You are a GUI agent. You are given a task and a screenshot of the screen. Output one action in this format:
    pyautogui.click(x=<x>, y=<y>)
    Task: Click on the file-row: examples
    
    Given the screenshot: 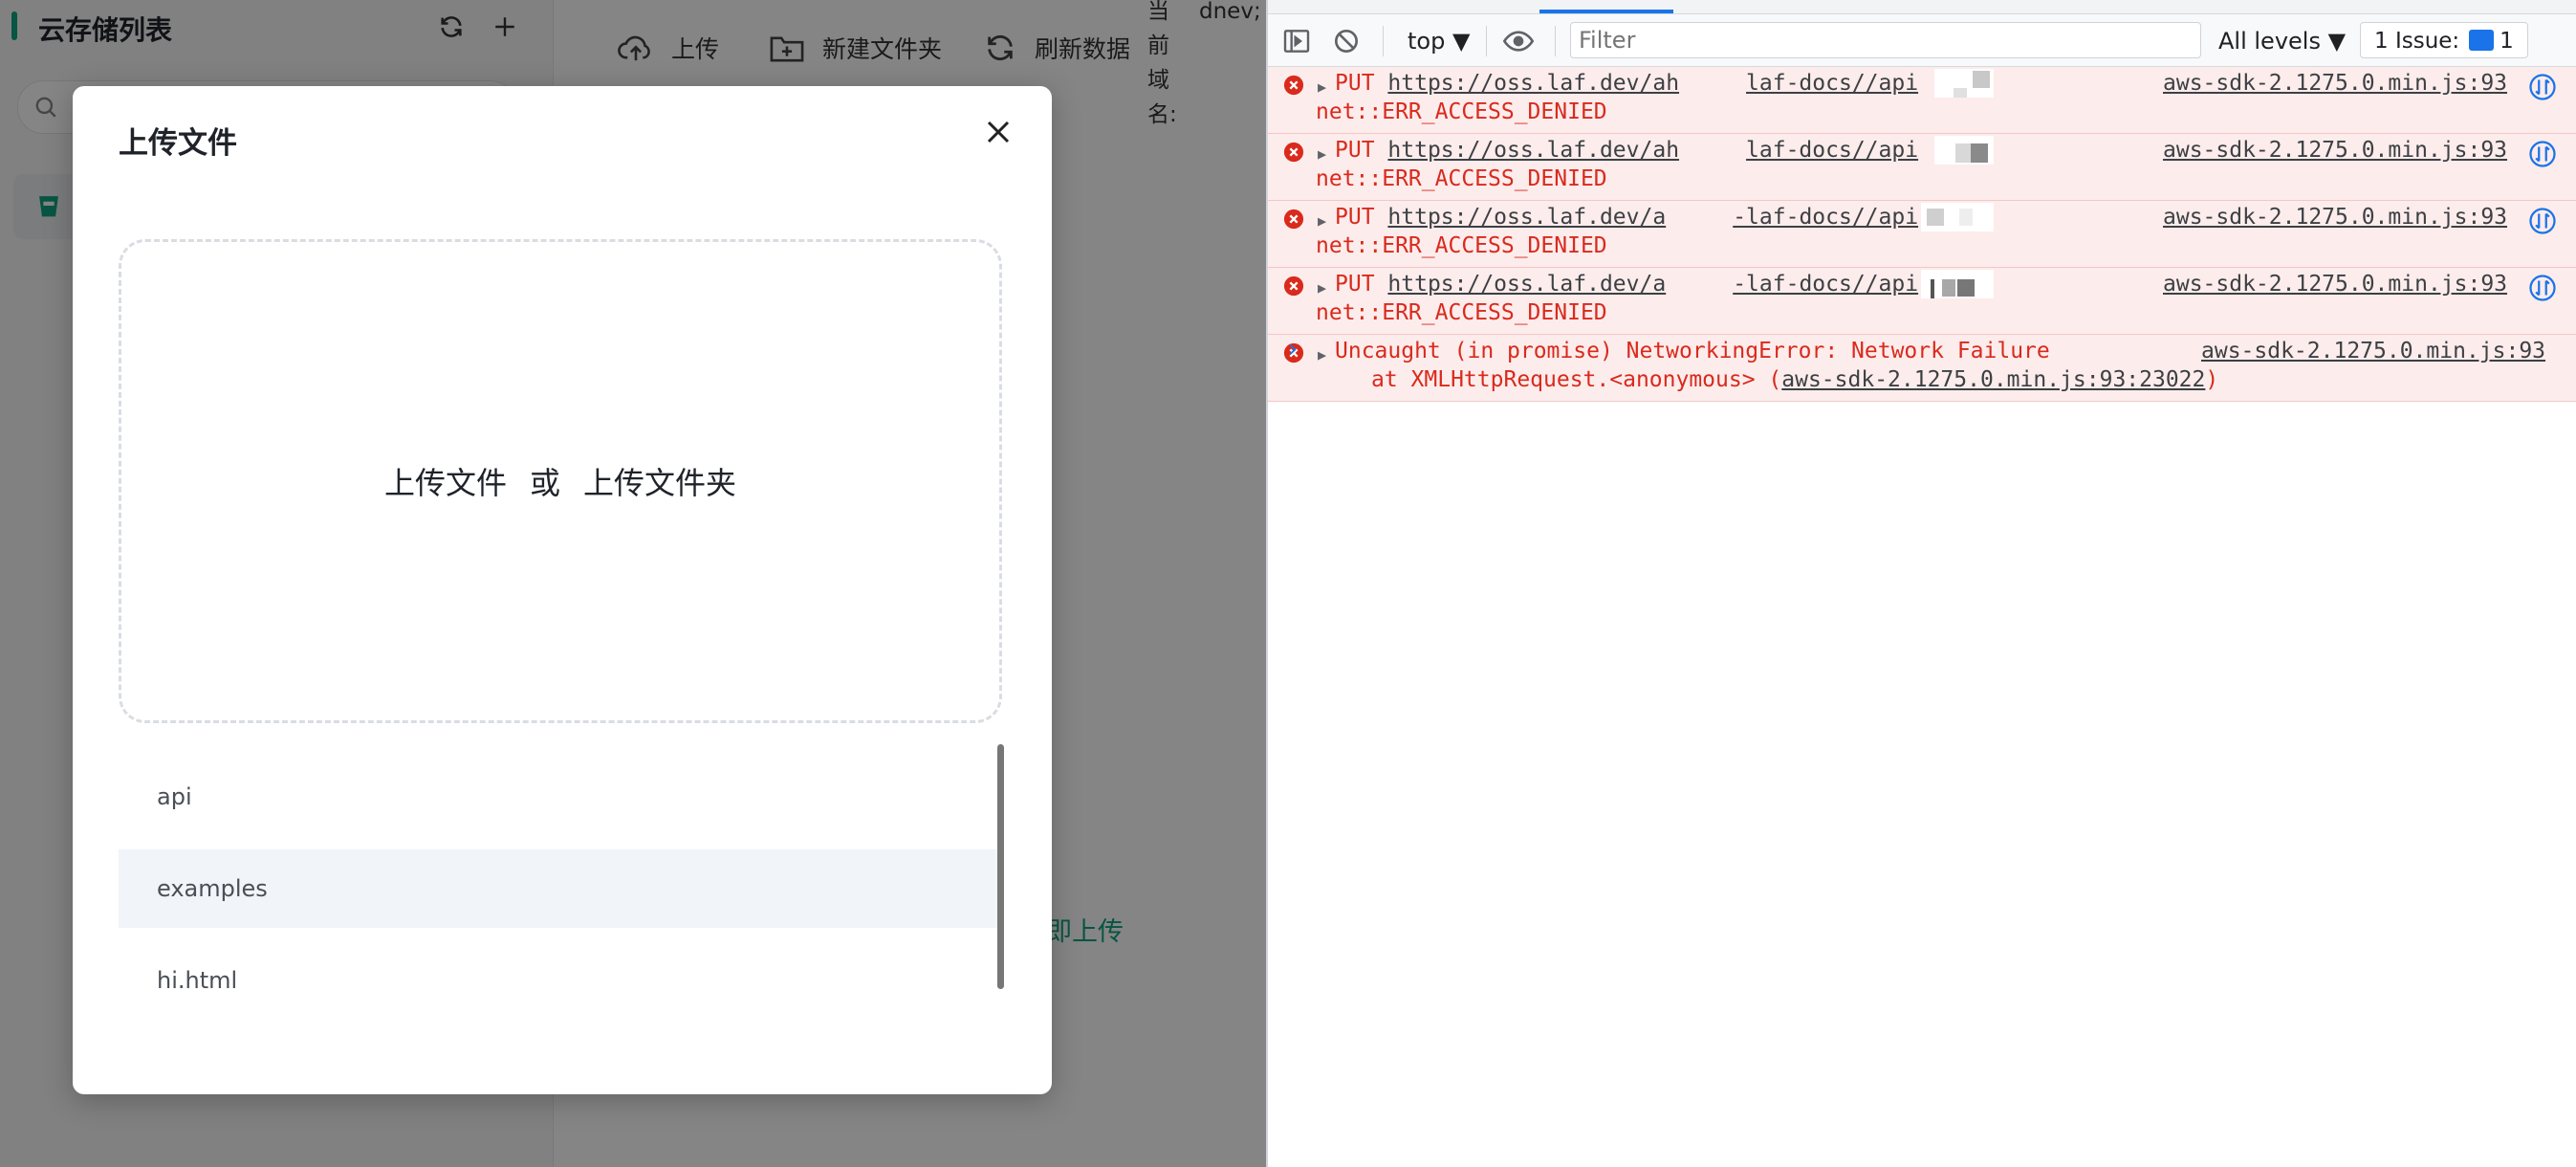 What is the action you would take?
    pyautogui.click(x=558, y=888)
    